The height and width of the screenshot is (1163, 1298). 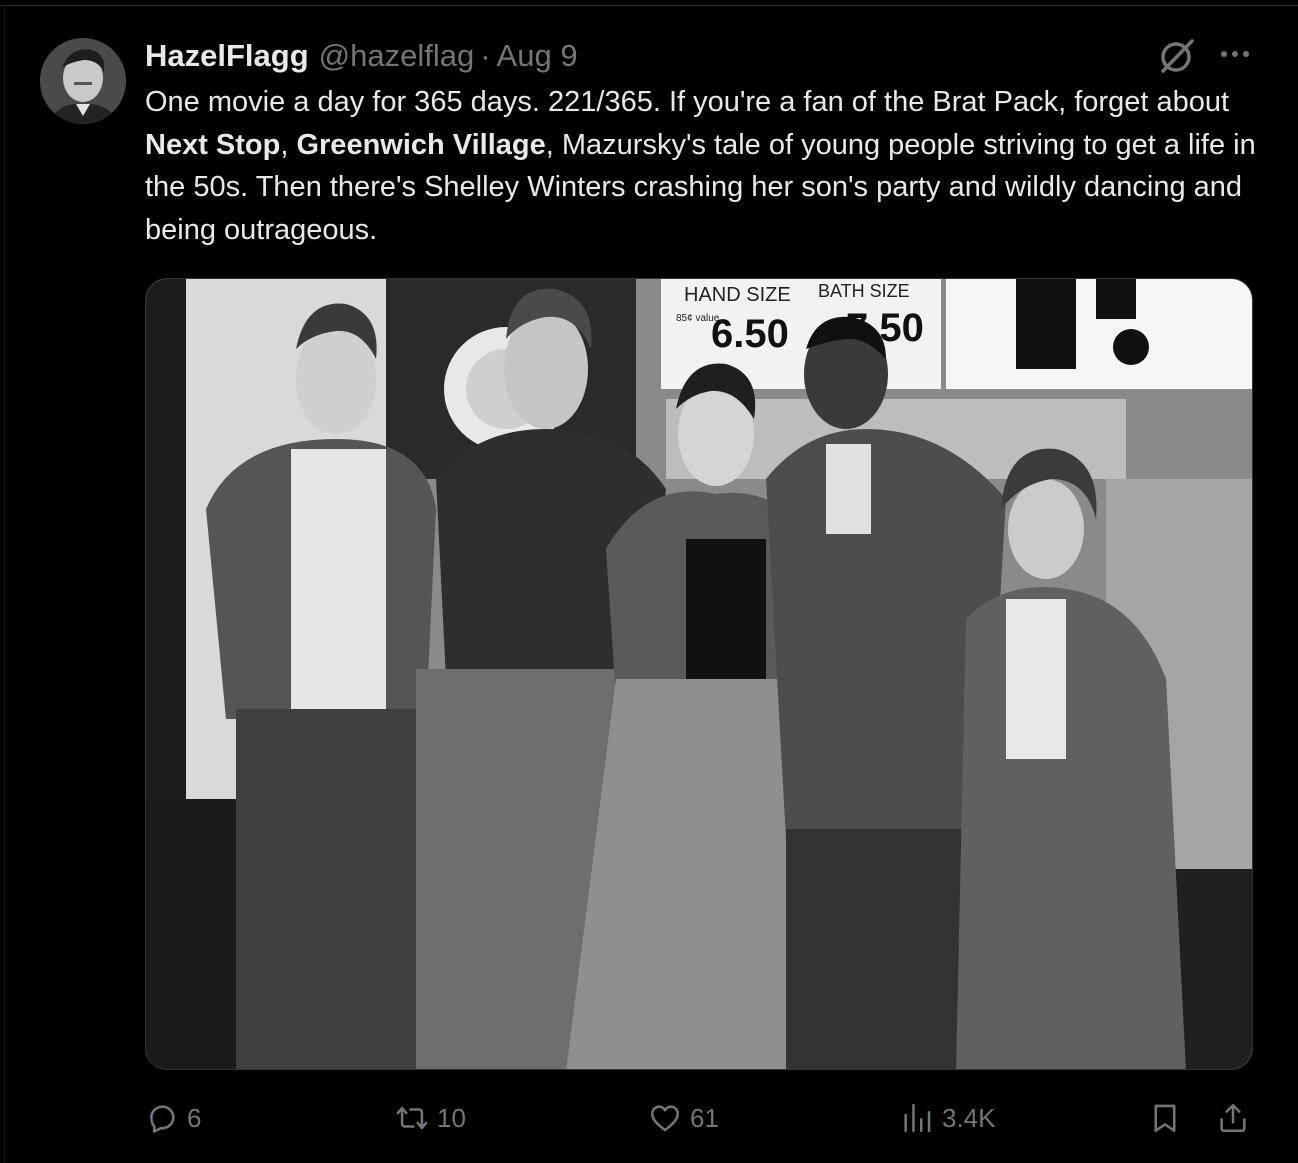 I want to click on tweet-text-part-2: ,, so click(x=288, y=144).